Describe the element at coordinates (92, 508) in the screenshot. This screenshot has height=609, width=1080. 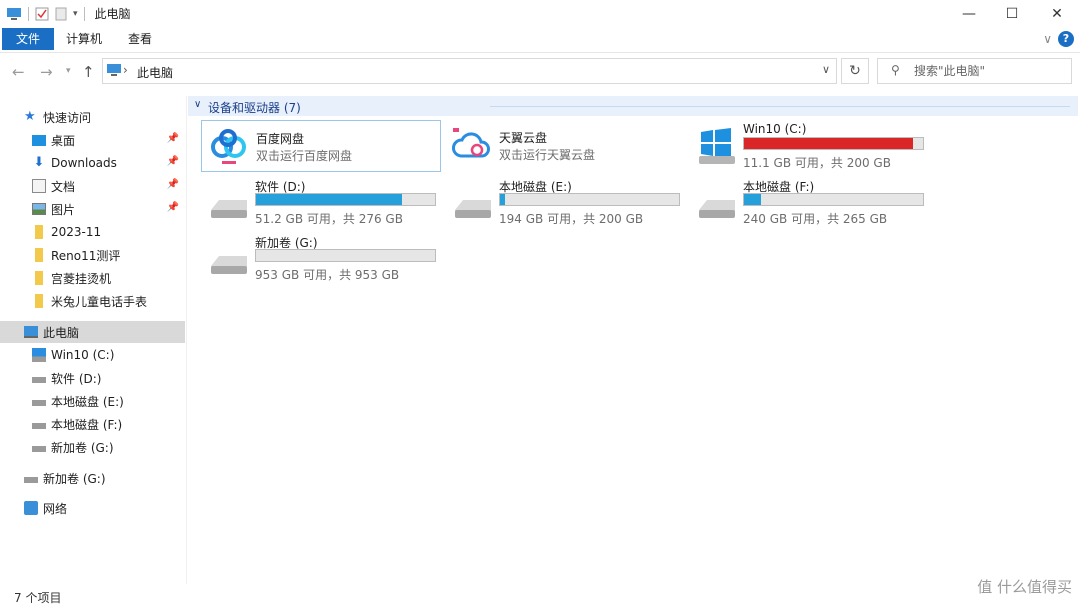
I see `sidebar-item-network: 网络` at that location.